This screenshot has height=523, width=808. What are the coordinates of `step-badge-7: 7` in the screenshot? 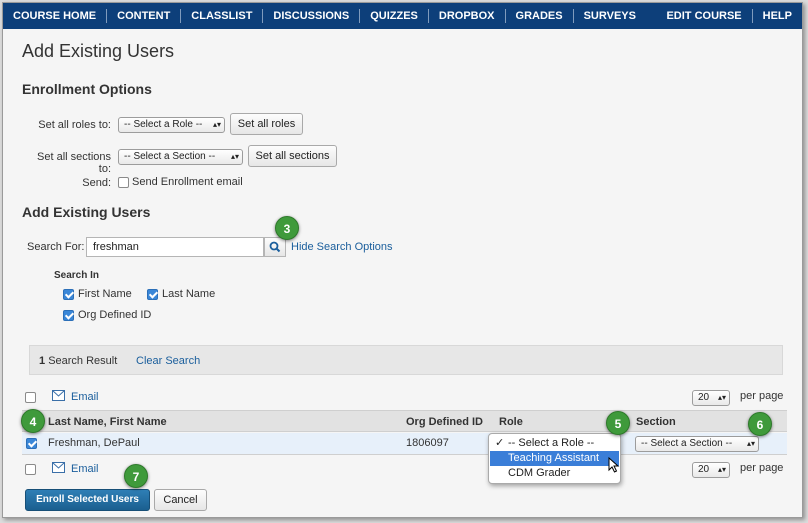 It's located at (136, 476).